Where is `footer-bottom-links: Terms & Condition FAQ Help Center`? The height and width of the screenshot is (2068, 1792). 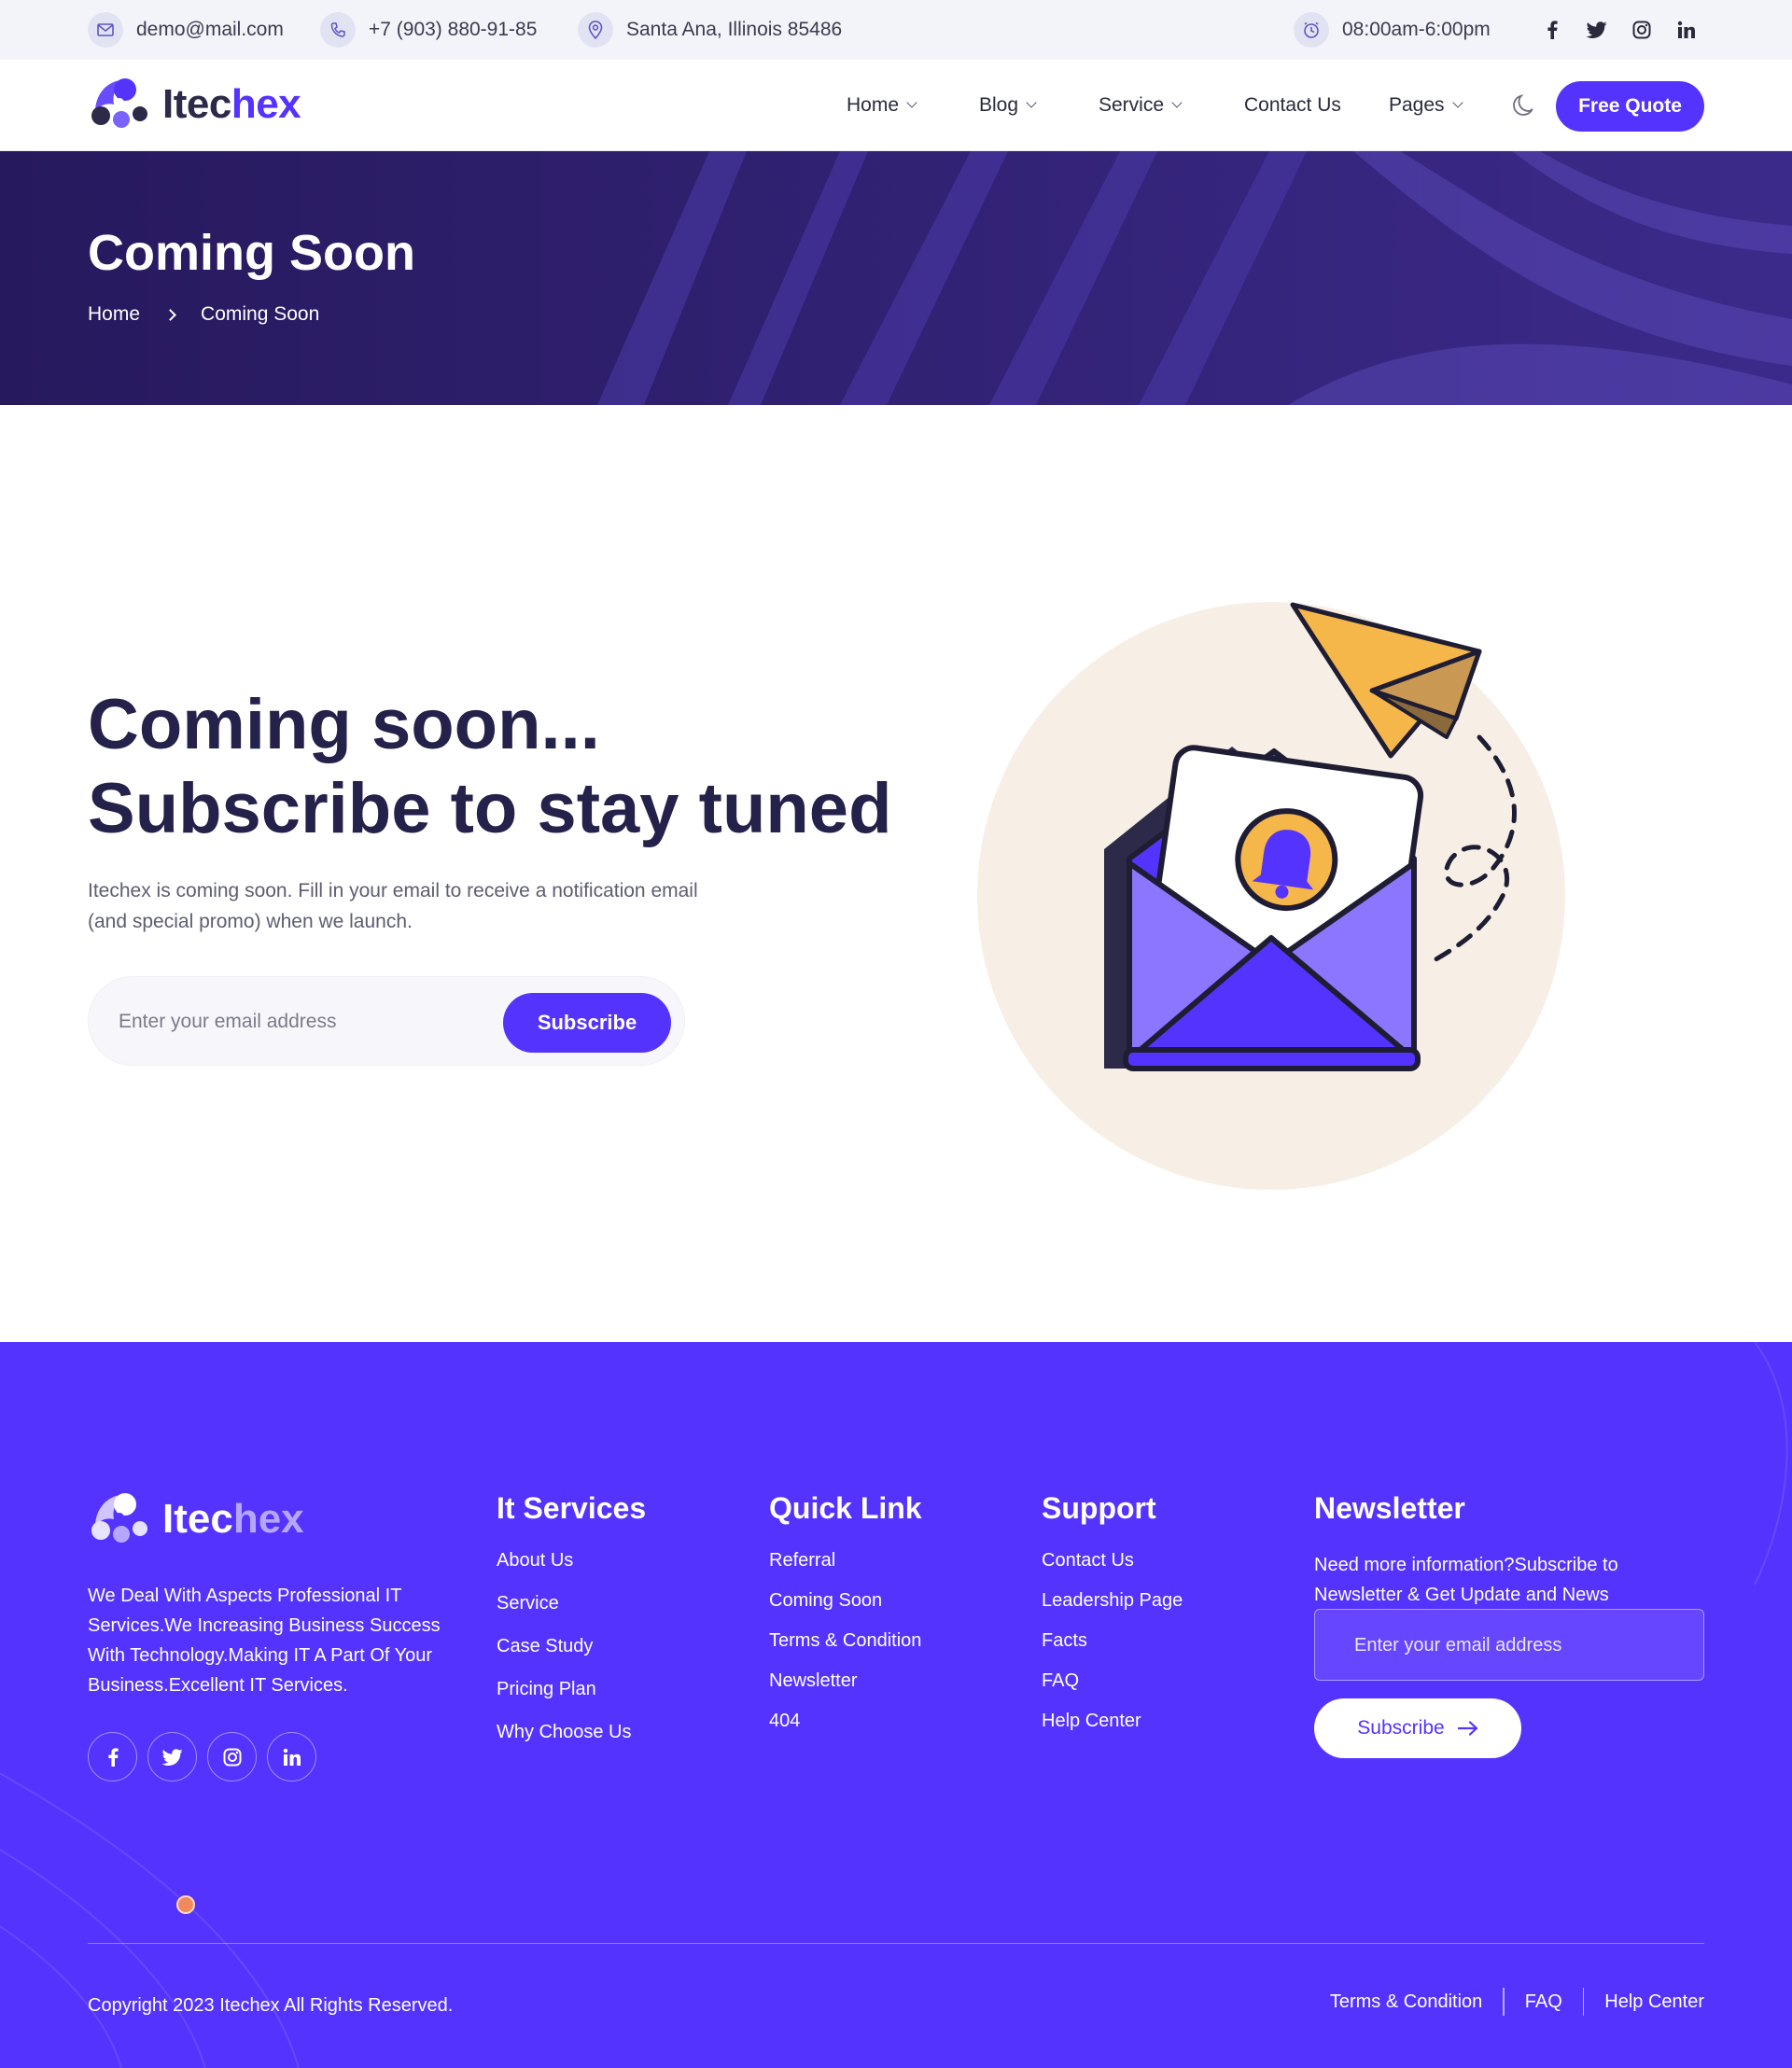 footer-bottom-links: Terms & Condition FAQ Help Center is located at coordinates (1517, 2002).